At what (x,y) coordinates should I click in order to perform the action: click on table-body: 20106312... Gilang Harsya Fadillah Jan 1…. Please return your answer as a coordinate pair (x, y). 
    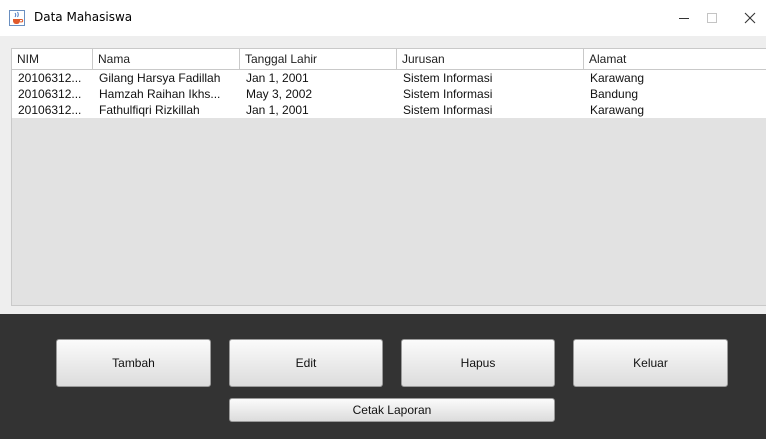
    Looking at the image, I should click on (389, 94).